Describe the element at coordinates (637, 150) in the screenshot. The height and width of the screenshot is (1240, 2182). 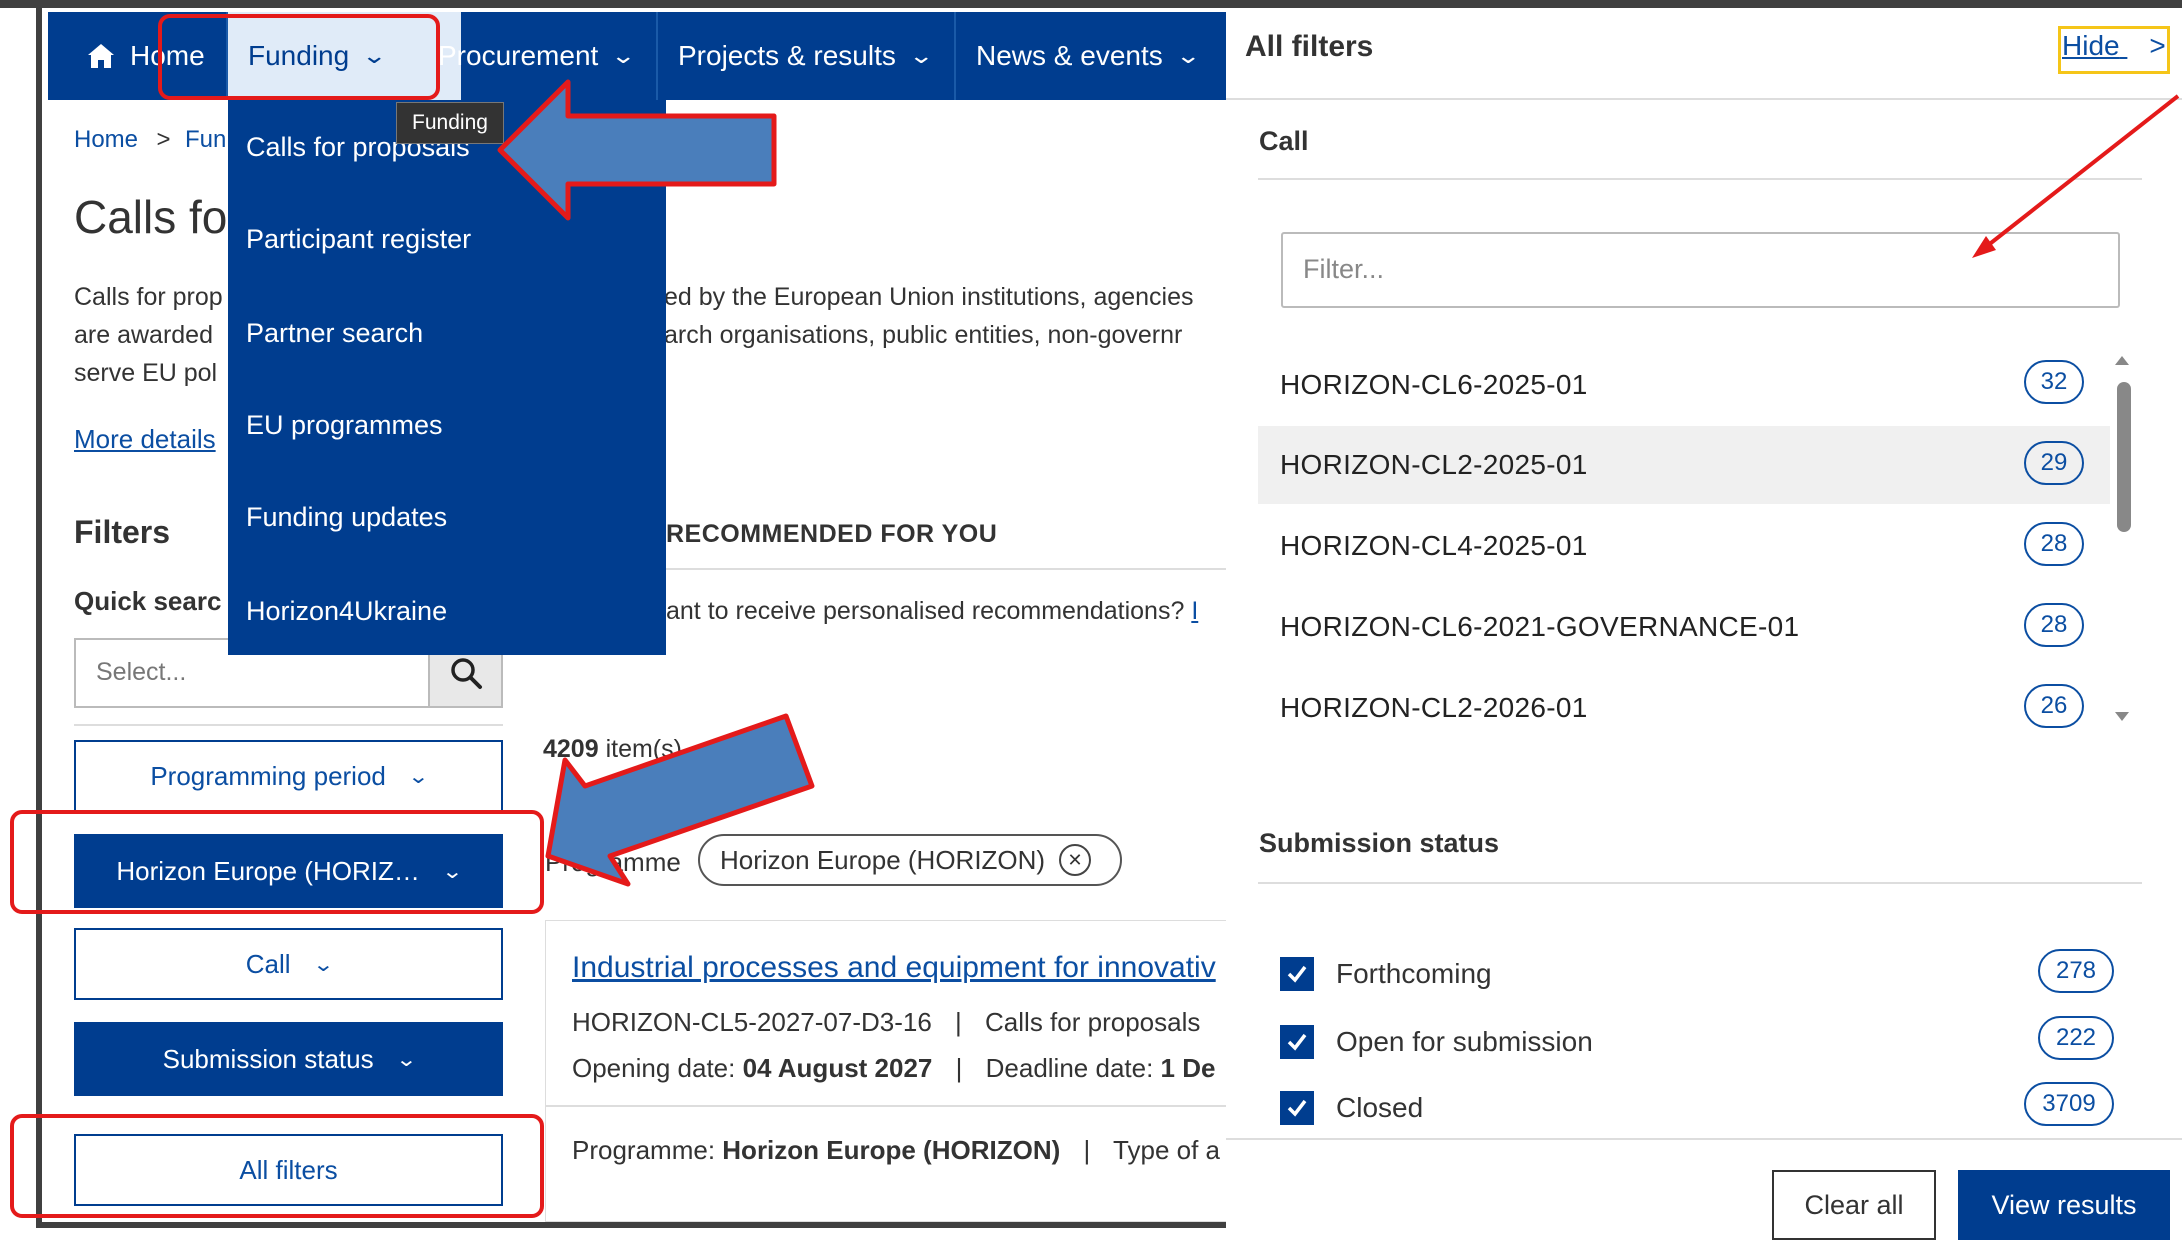
I see `annotation-arrow-calls-icon` at that location.